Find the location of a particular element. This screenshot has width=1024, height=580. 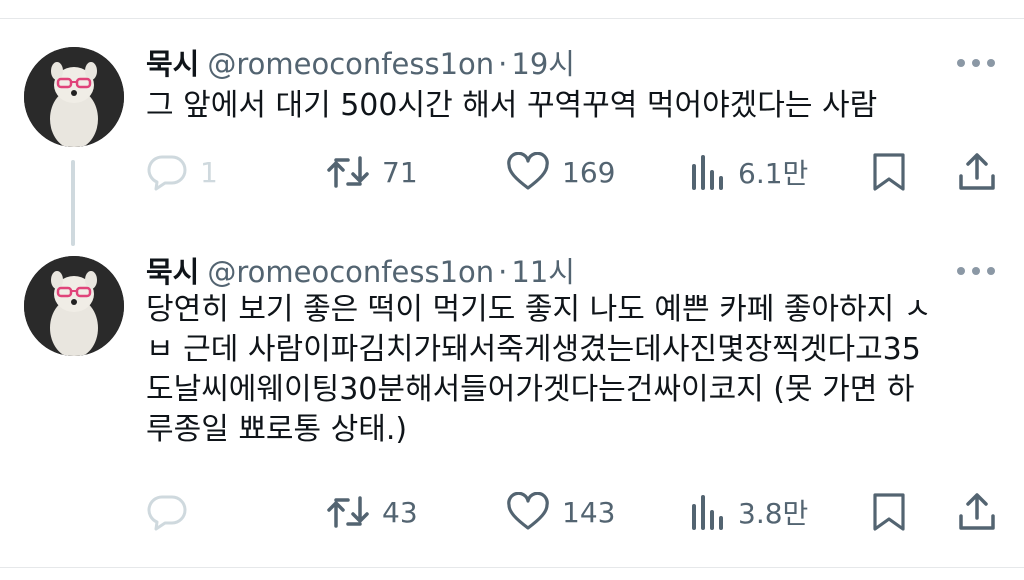

view-count: 6.1만 is located at coordinates (773, 173).